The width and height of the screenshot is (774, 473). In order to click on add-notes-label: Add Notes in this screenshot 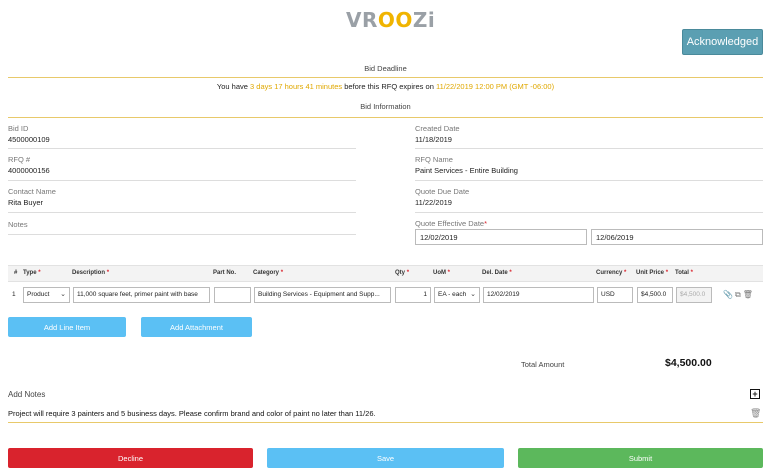, I will do `click(27, 394)`.